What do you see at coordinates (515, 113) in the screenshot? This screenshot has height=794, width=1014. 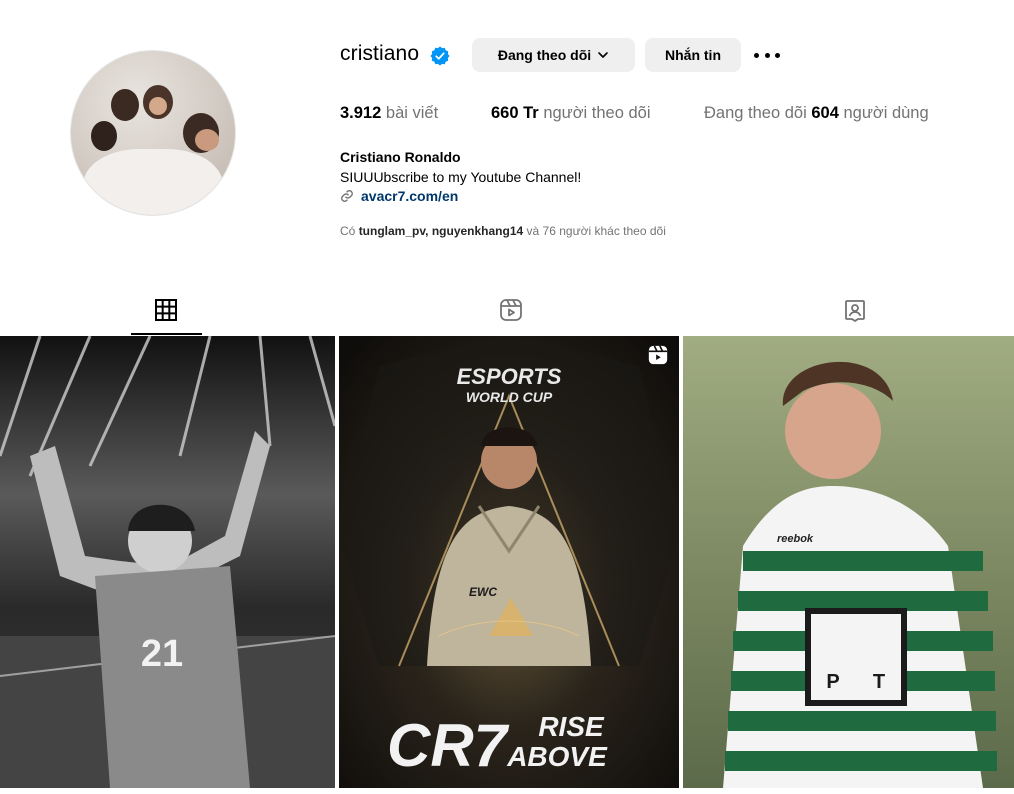 I see `followers-count: 660 Tr` at bounding box center [515, 113].